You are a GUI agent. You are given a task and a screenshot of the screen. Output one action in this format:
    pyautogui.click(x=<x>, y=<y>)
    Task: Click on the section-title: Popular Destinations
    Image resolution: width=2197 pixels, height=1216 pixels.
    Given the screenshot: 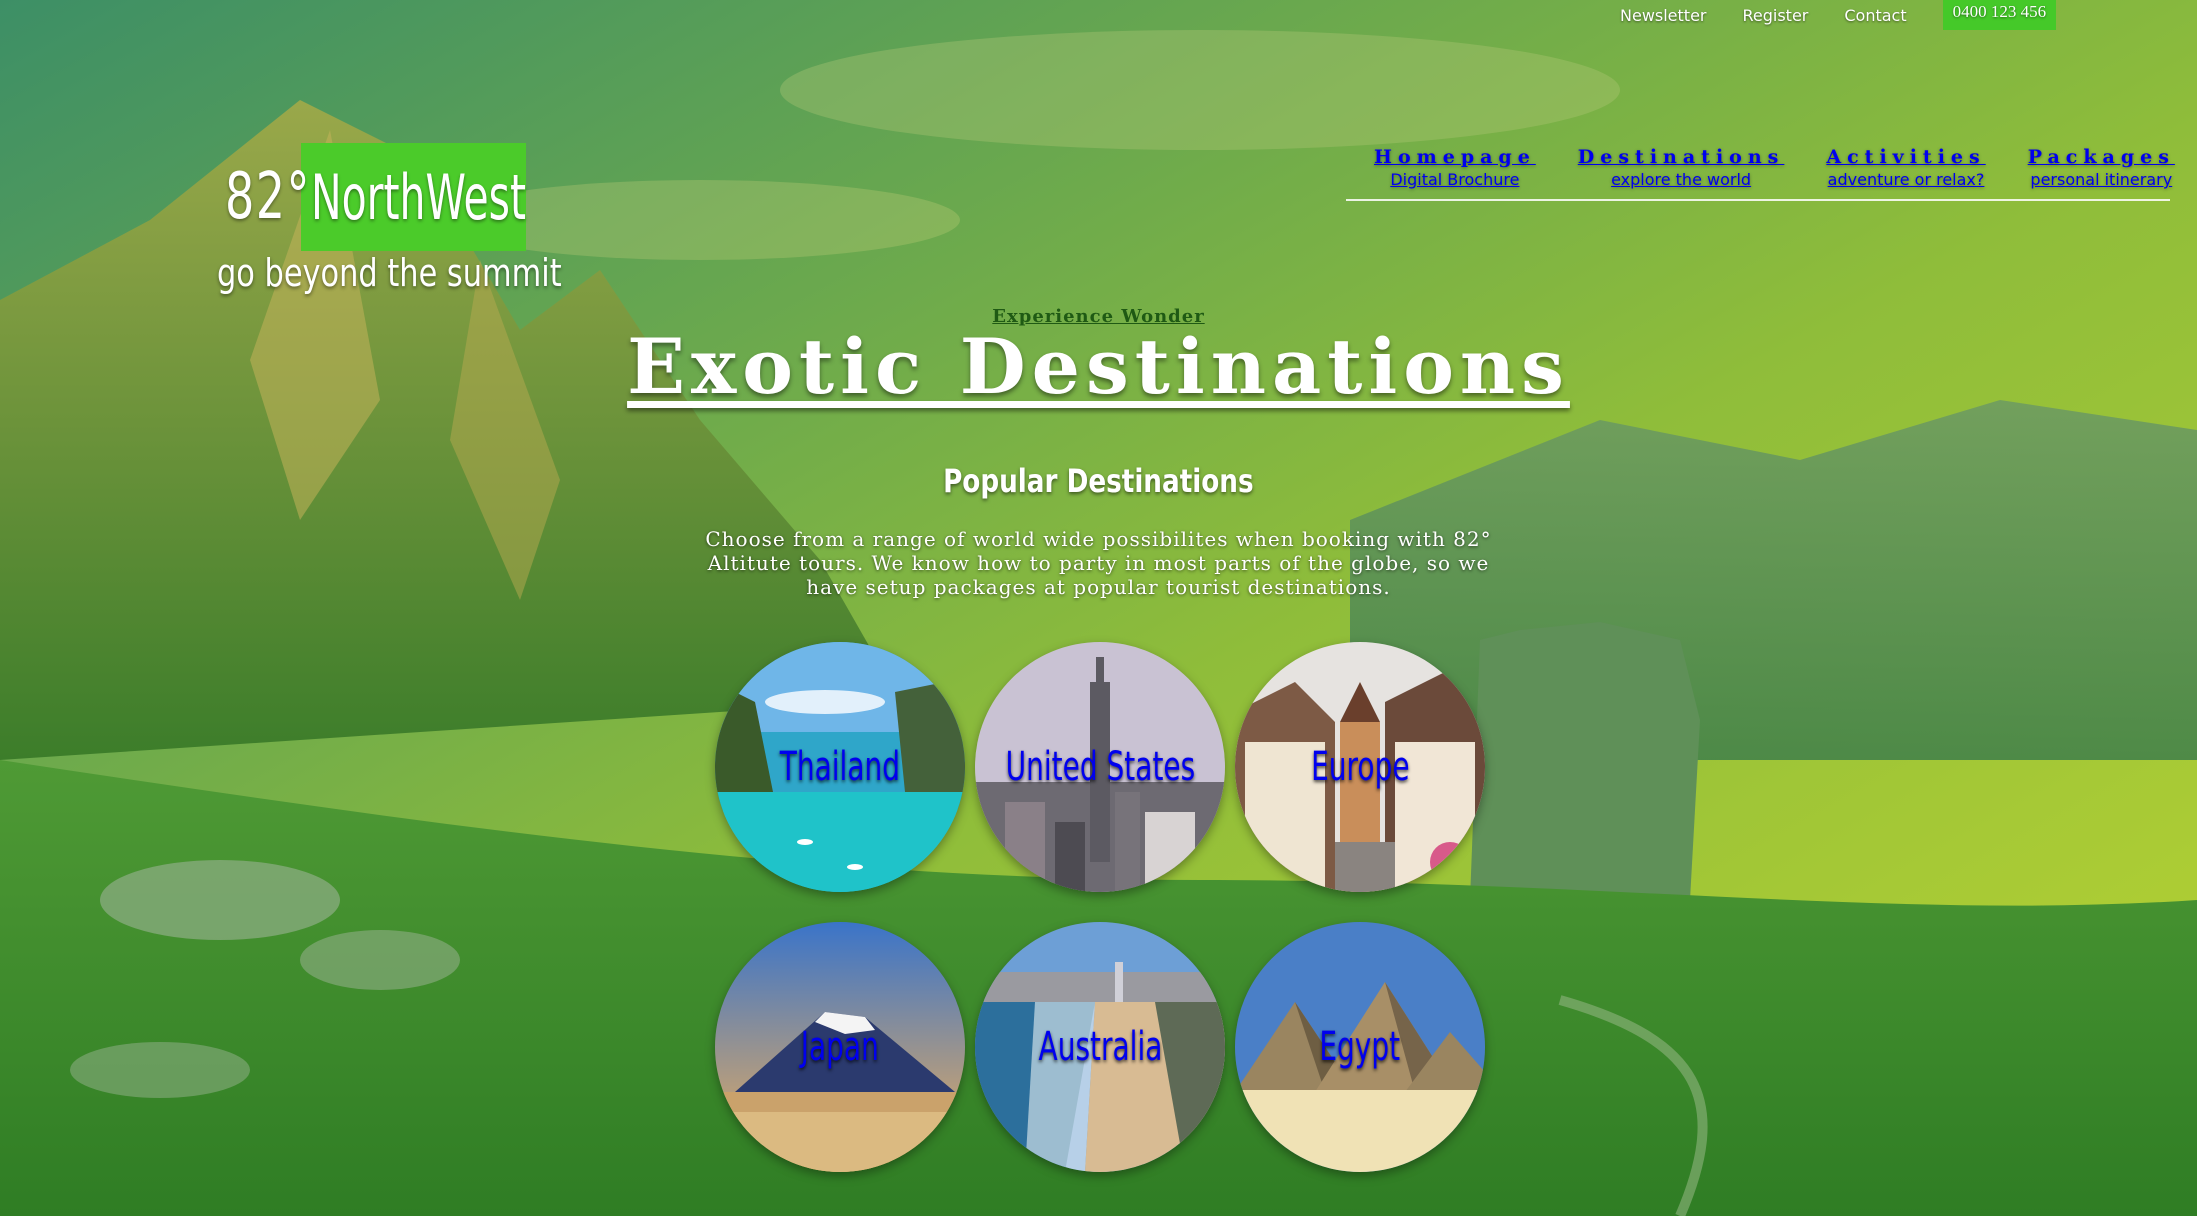 What is the action you would take?
    pyautogui.click(x=1098, y=481)
    